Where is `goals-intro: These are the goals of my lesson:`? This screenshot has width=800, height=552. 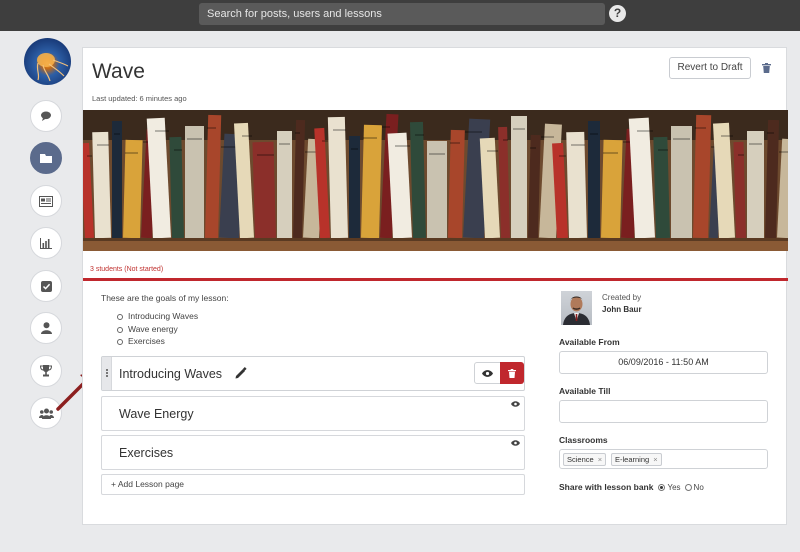 goals-intro: These are the goals of my lesson: is located at coordinates (165, 298).